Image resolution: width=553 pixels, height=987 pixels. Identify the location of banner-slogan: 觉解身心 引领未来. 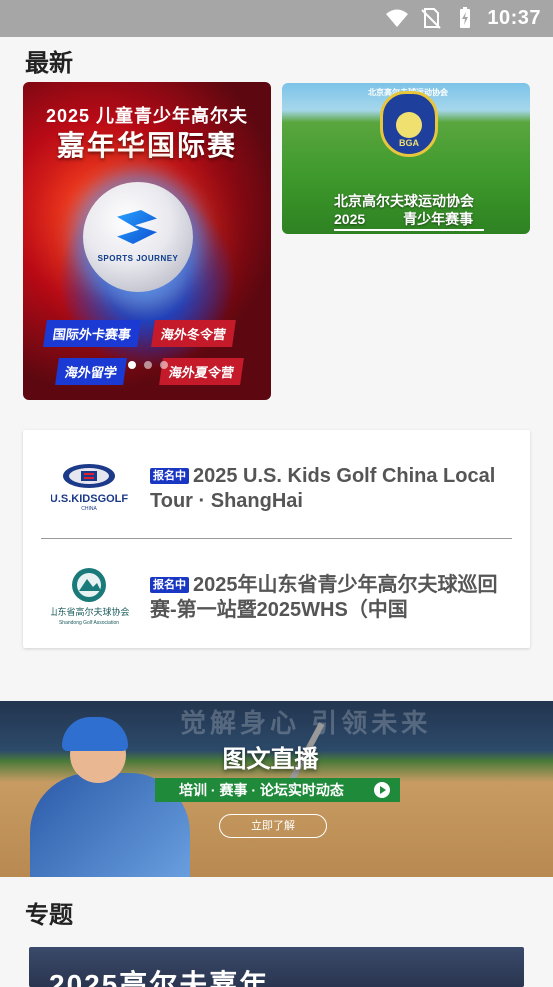
(306, 723).